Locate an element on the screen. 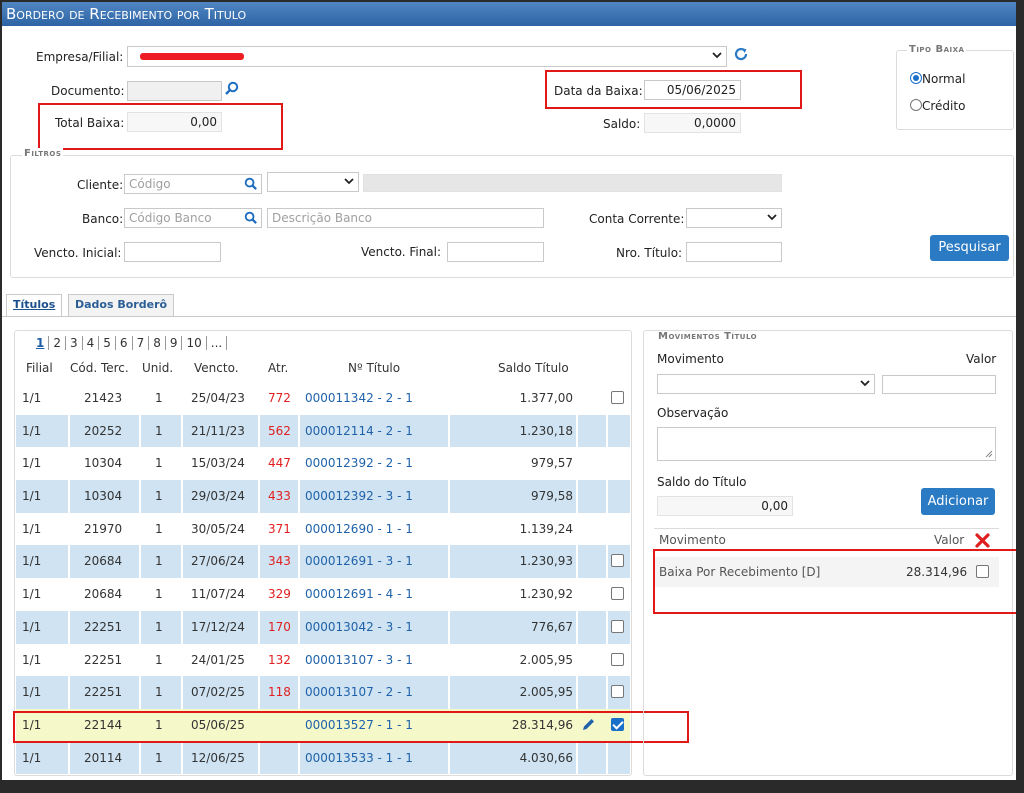  movimento-select is located at coordinates (766, 384).